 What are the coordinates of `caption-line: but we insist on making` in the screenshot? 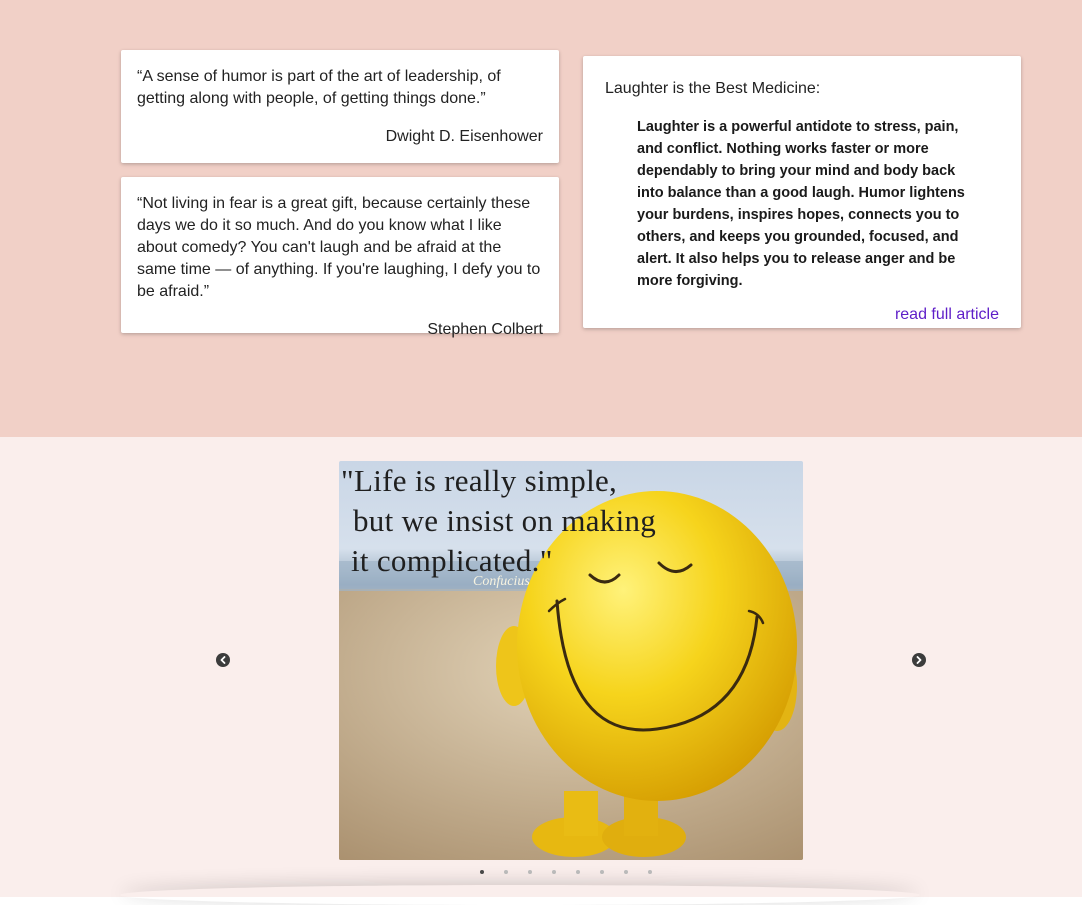 It's located at (505, 520).